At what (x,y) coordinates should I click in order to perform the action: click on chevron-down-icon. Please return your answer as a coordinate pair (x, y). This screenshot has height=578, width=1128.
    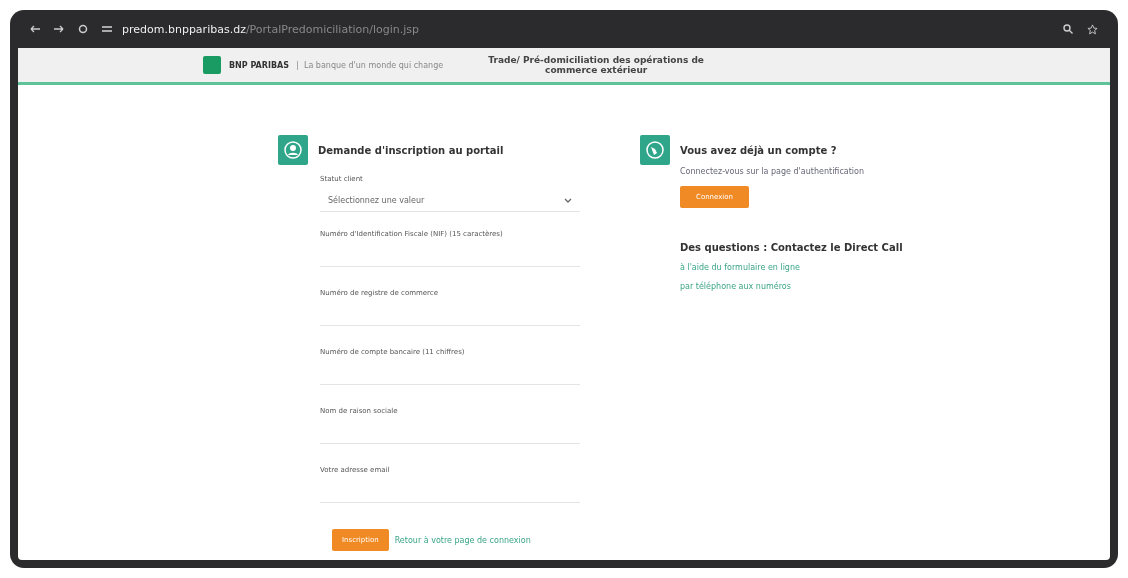
    Looking at the image, I should click on (568, 200).